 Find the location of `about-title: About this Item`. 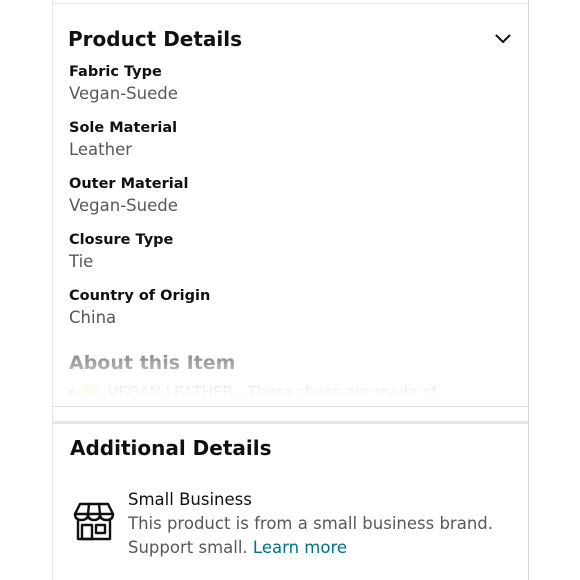

about-title: About this Item is located at coordinates (152, 363).